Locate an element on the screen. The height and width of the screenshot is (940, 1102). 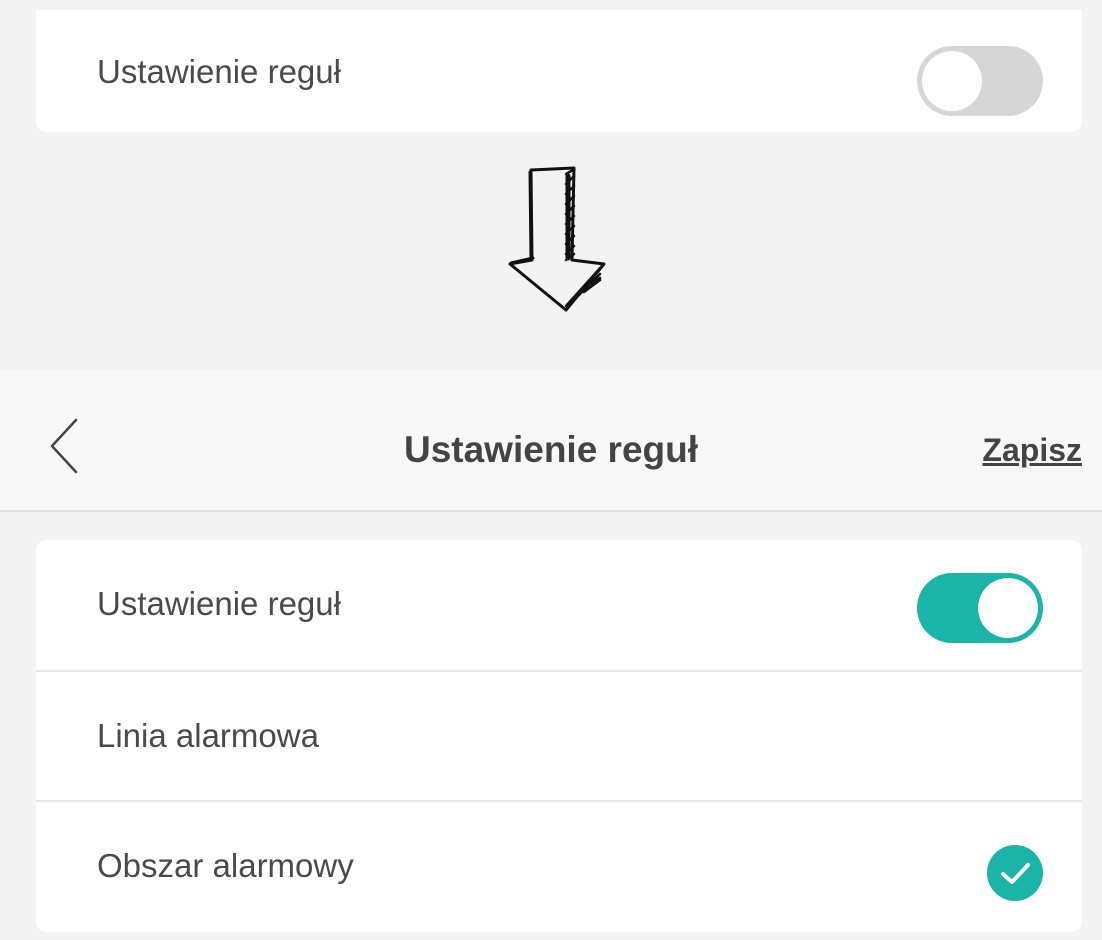
setting-row-rule-setting: Ustawienie reguł is located at coordinates (559, 605).